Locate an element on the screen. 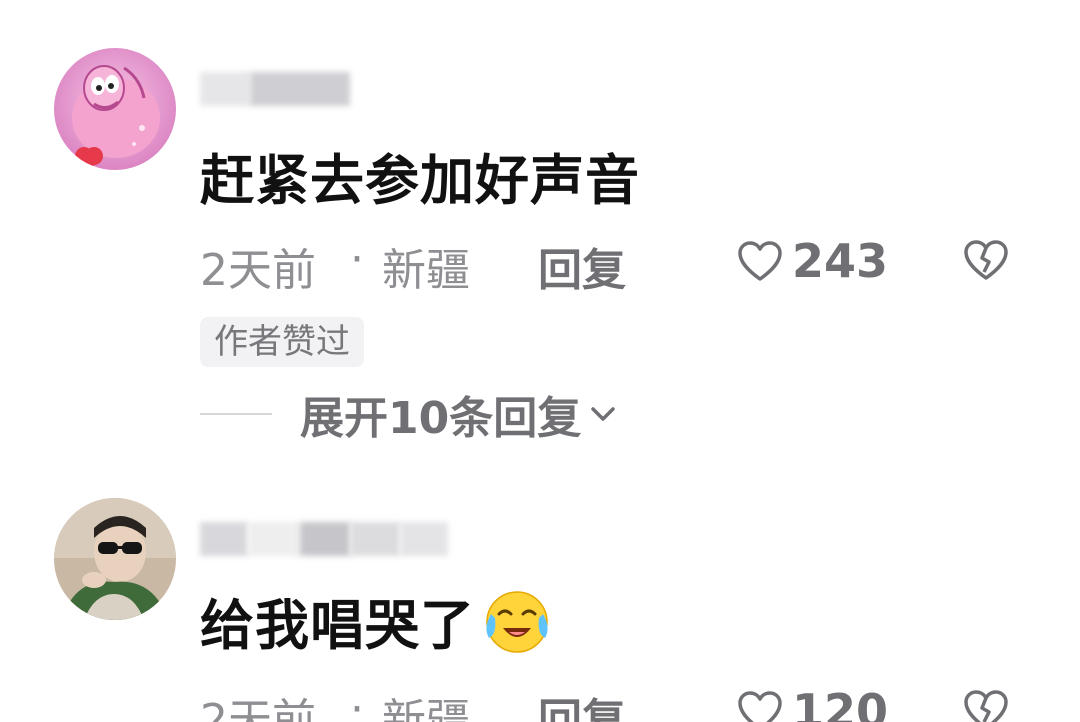 The image size is (1080, 722). comment-meta: 2天前 · 新疆 回复 243 is located at coordinates (630, 265).